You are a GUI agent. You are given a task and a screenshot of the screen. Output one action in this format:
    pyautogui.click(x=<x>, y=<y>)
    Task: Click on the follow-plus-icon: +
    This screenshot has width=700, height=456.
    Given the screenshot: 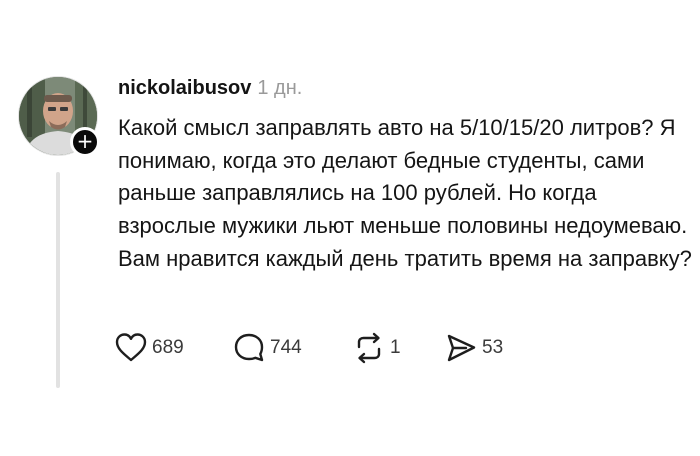 What is the action you would take?
    pyautogui.click(x=85, y=142)
    